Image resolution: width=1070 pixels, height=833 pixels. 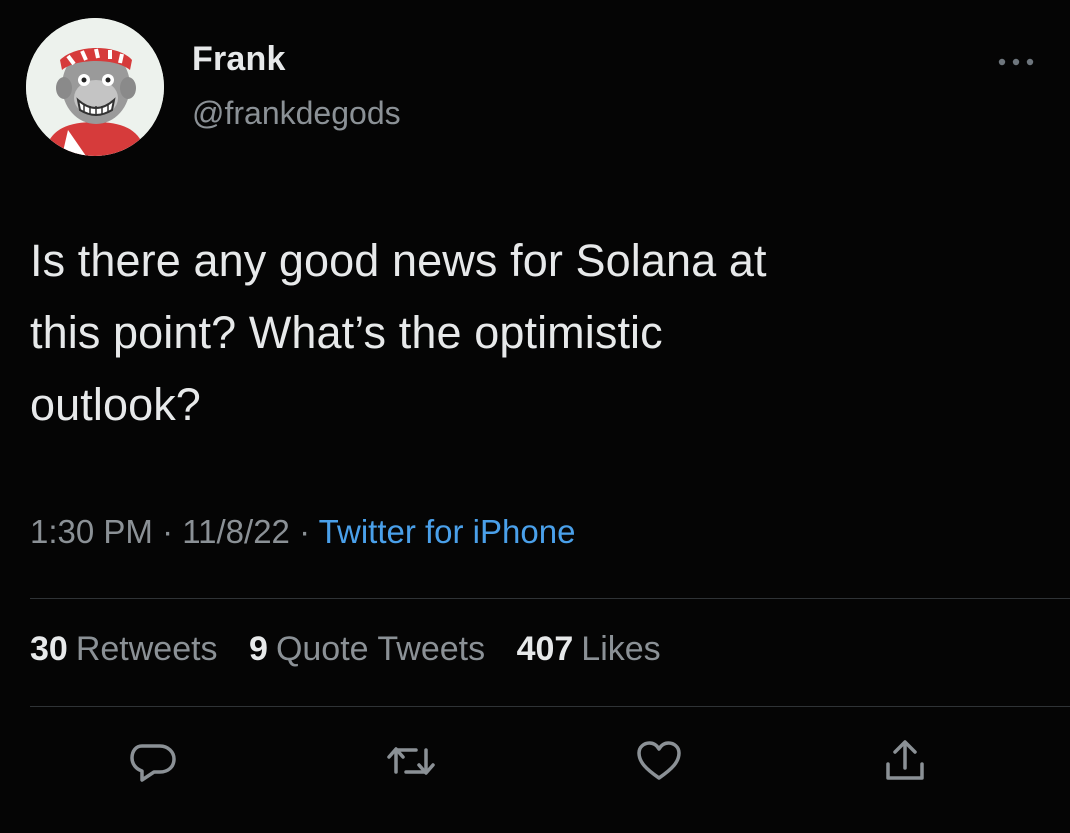 What do you see at coordinates (296, 113) in the screenshot?
I see `user-handle: @frankdegods` at bounding box center [296, 113].